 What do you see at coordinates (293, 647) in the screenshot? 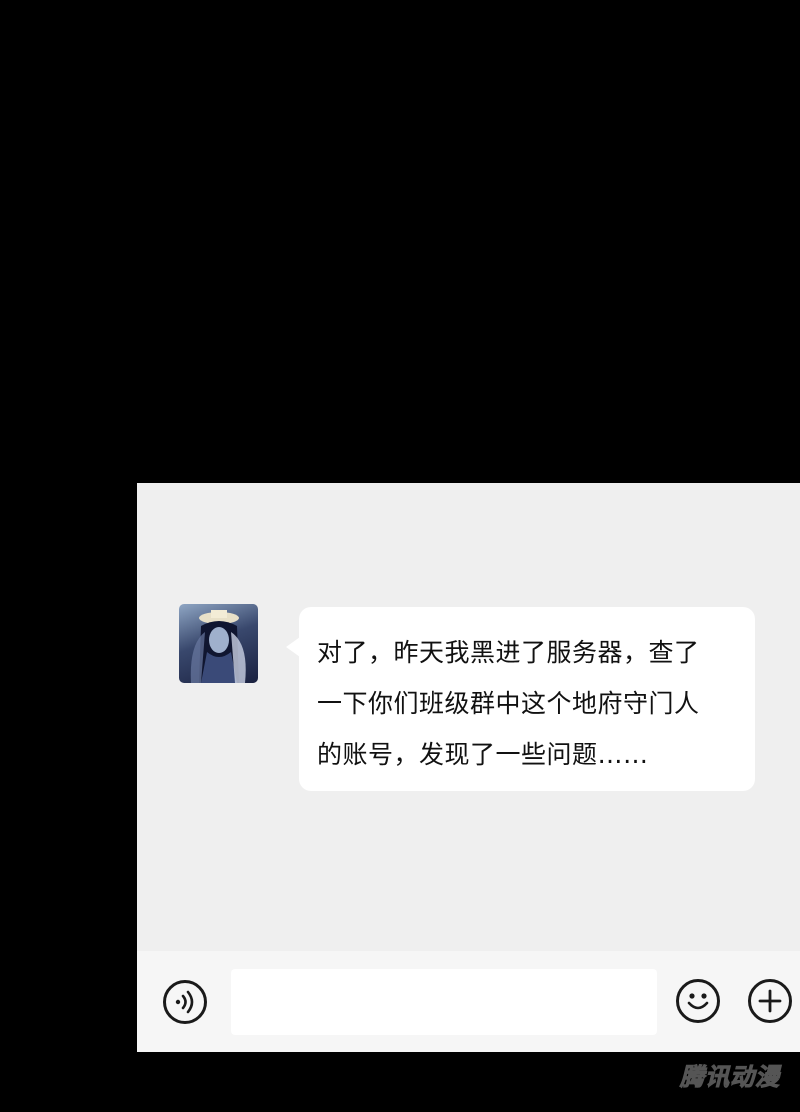
I see `bubble-tail` at bounding box center [293, 647].